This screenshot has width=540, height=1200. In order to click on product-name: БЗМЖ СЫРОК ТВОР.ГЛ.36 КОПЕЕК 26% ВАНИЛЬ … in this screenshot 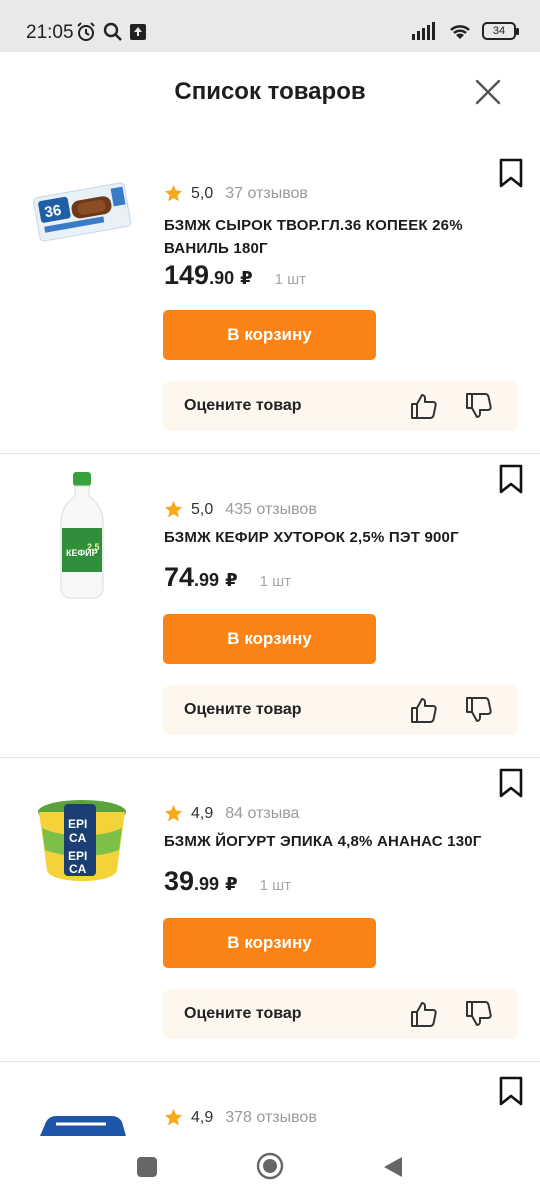, I will do `click(329, 237)`.